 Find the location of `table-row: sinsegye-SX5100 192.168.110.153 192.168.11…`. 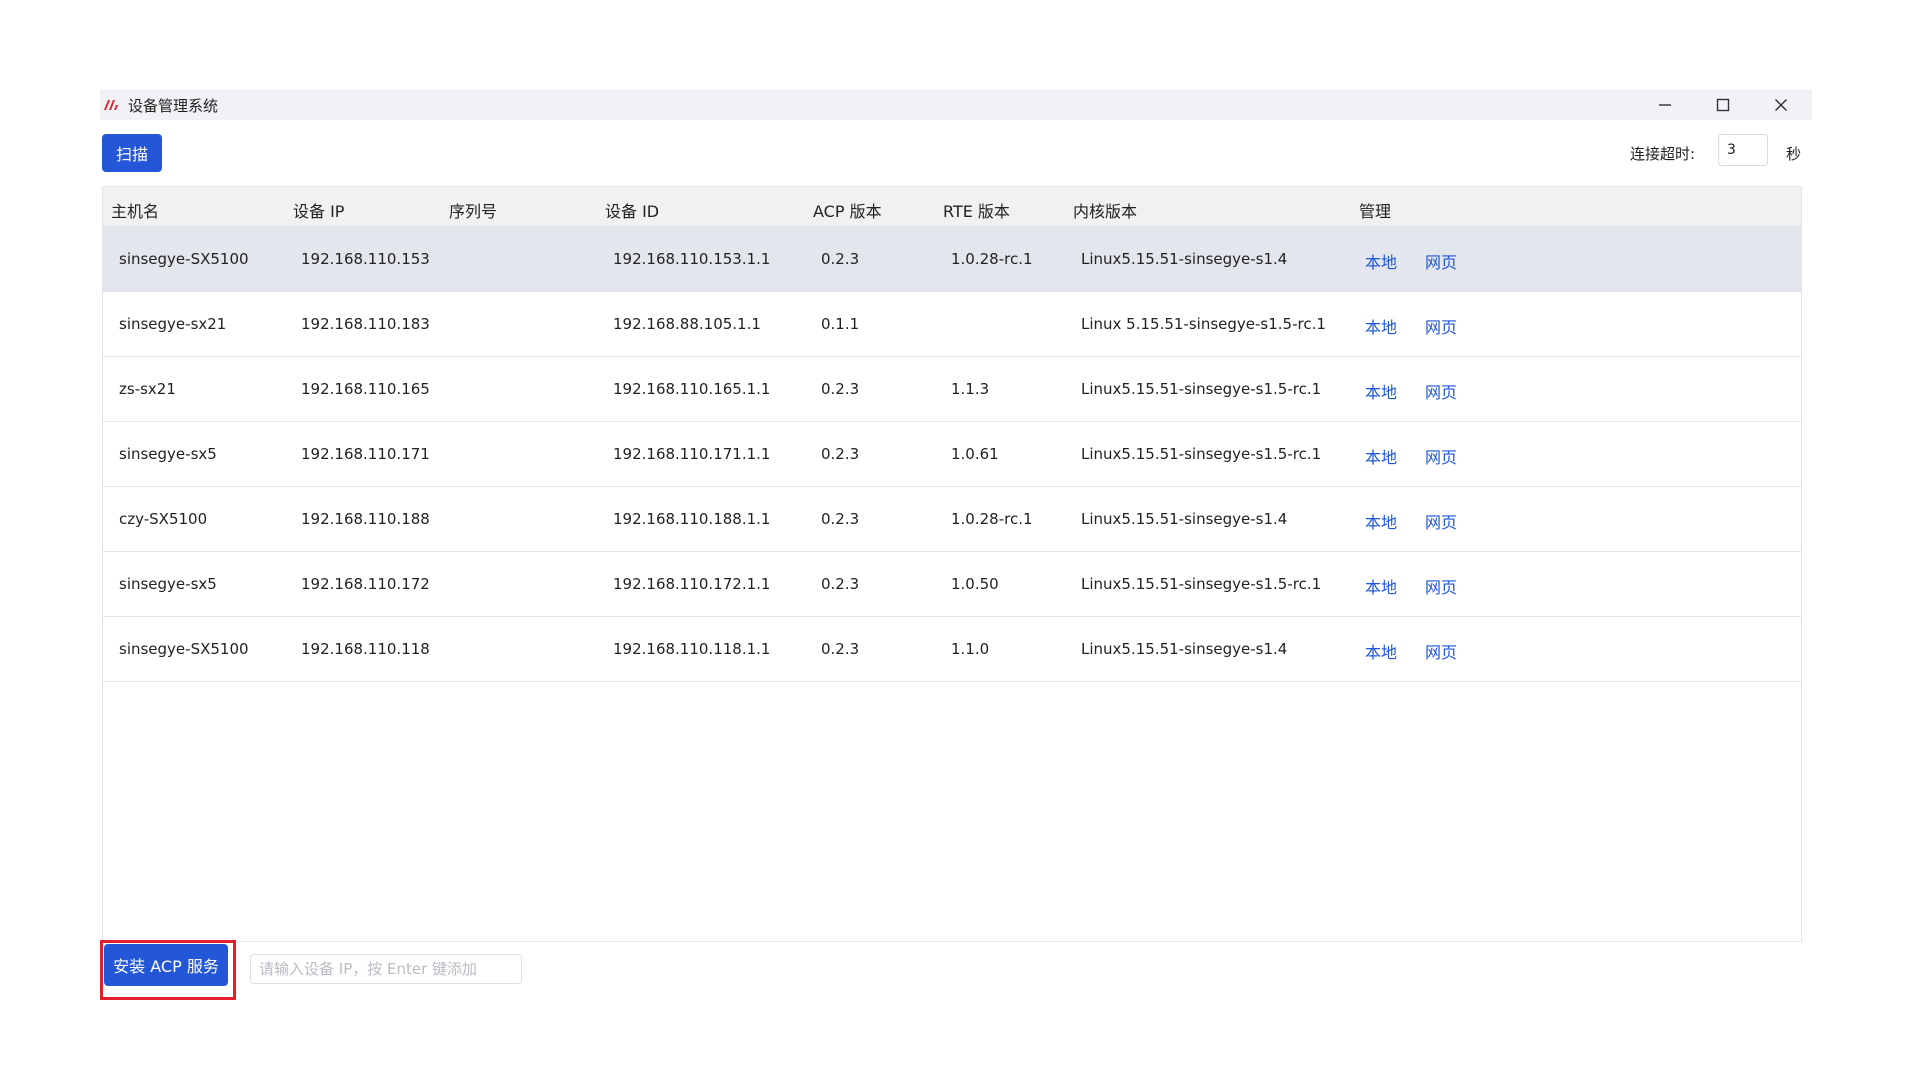

table-row: sinsegye-SX5100 192.168.110.153 192.168.11… is located at coordinates (952, 259).